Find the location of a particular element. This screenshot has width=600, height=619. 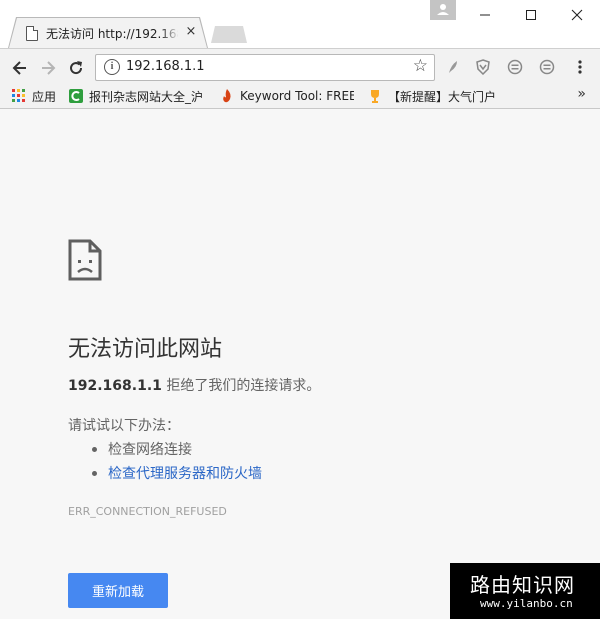

bookmark-portal: 【新提醒】大气门户 is located at coordinates (435, 96).